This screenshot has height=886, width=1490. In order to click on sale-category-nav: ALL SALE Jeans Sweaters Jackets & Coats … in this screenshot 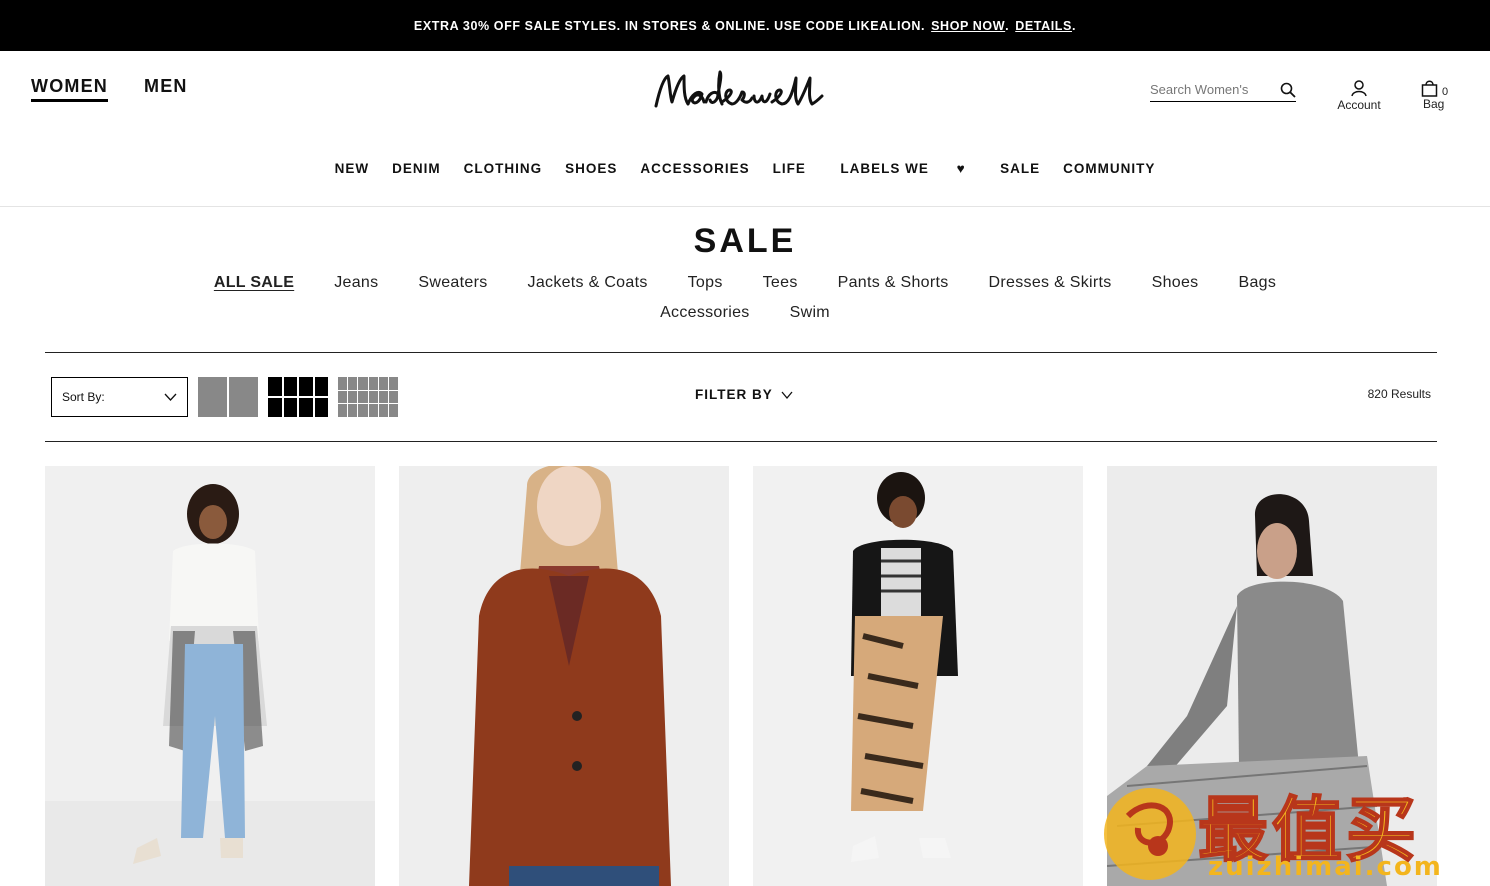, I will do `click(745, 283)`.